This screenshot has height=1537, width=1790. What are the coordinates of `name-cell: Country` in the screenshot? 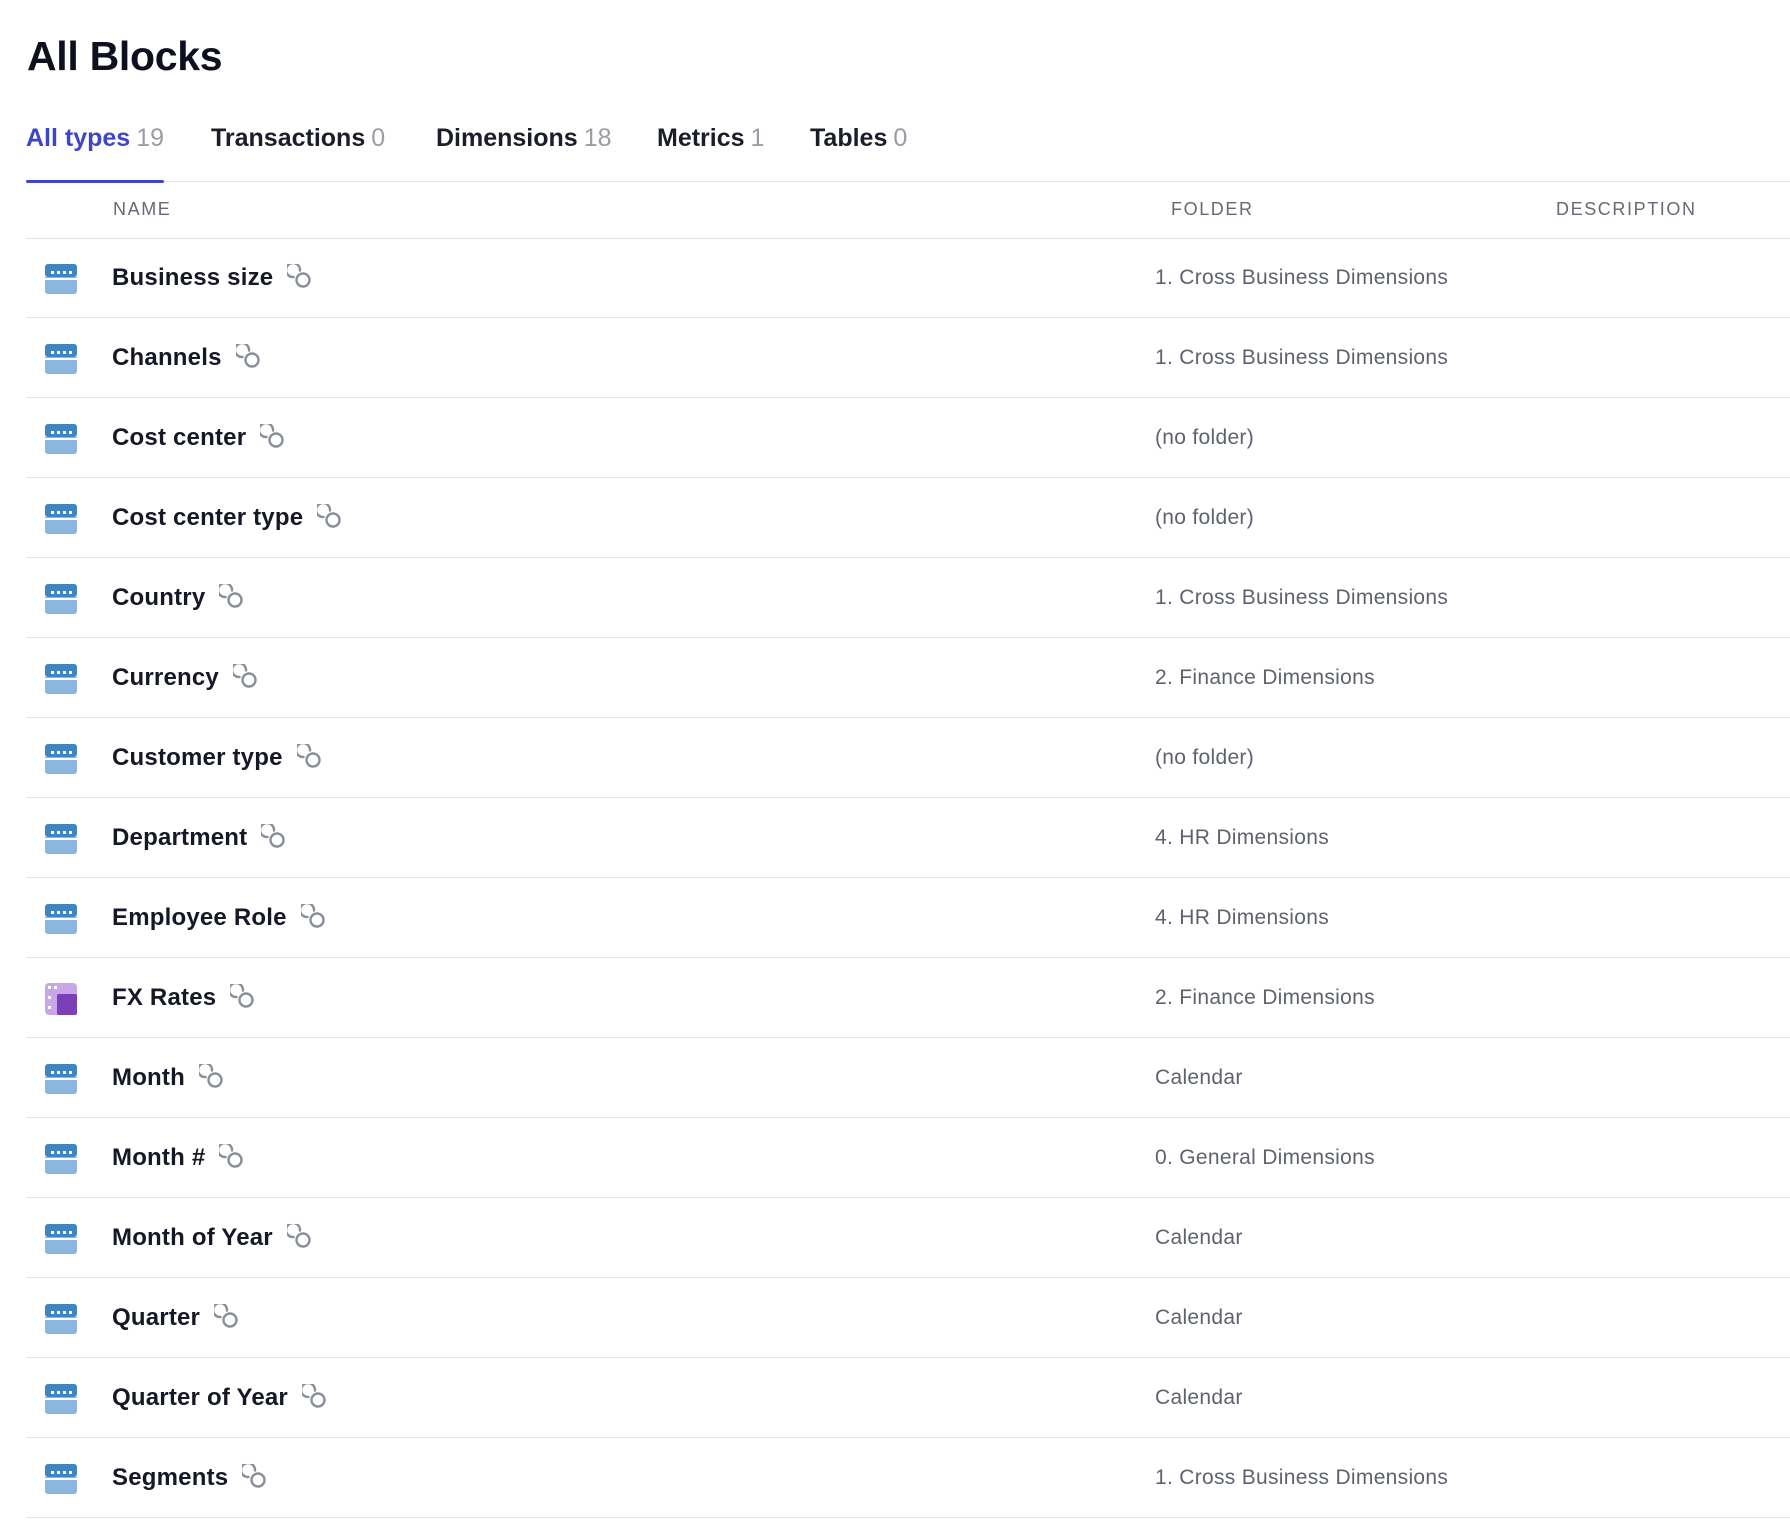 It's located at (179, 597).